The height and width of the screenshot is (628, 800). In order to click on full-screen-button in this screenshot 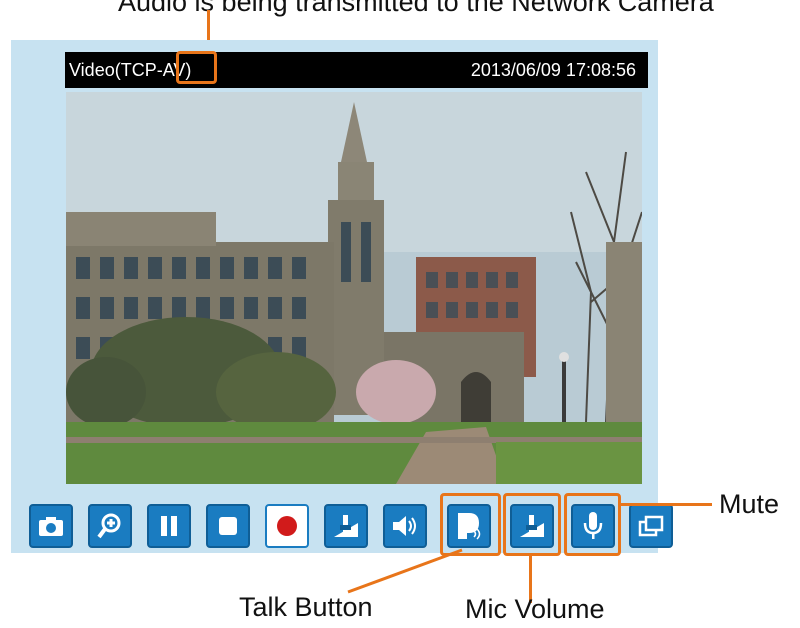, I will do `click(651, 526)`.